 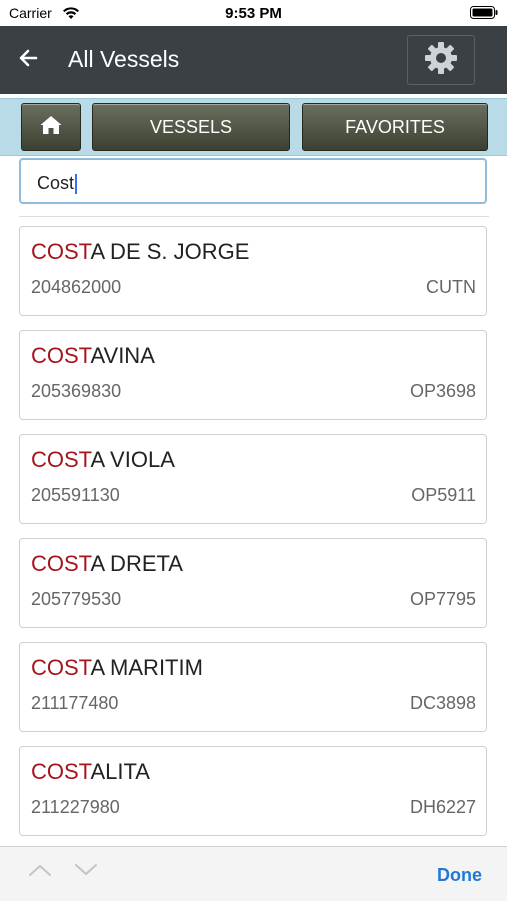 I want to click on vessel-name-rest: ALITA, so click(x=120, y=771).